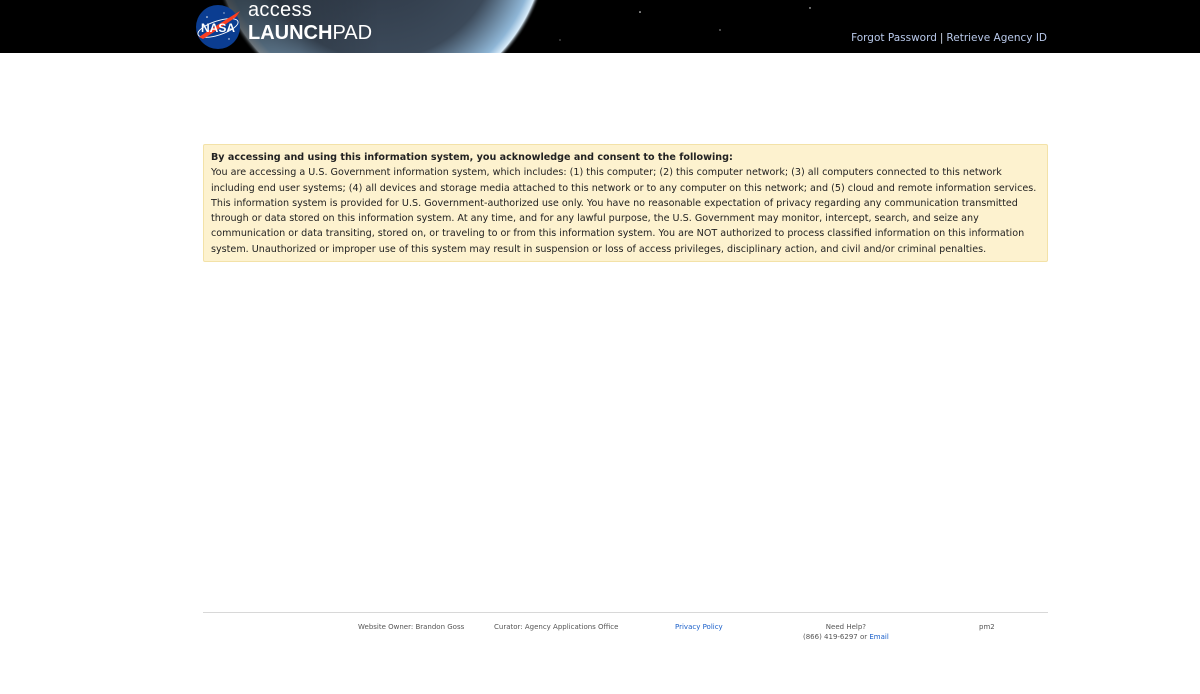 Image resolution: width=1200 pixels, height=694 pixels. What do you see at coordinates (352, 33) in the screenshot?
I see `brand-pad-light: PAD` at bounding box center [352, 33].